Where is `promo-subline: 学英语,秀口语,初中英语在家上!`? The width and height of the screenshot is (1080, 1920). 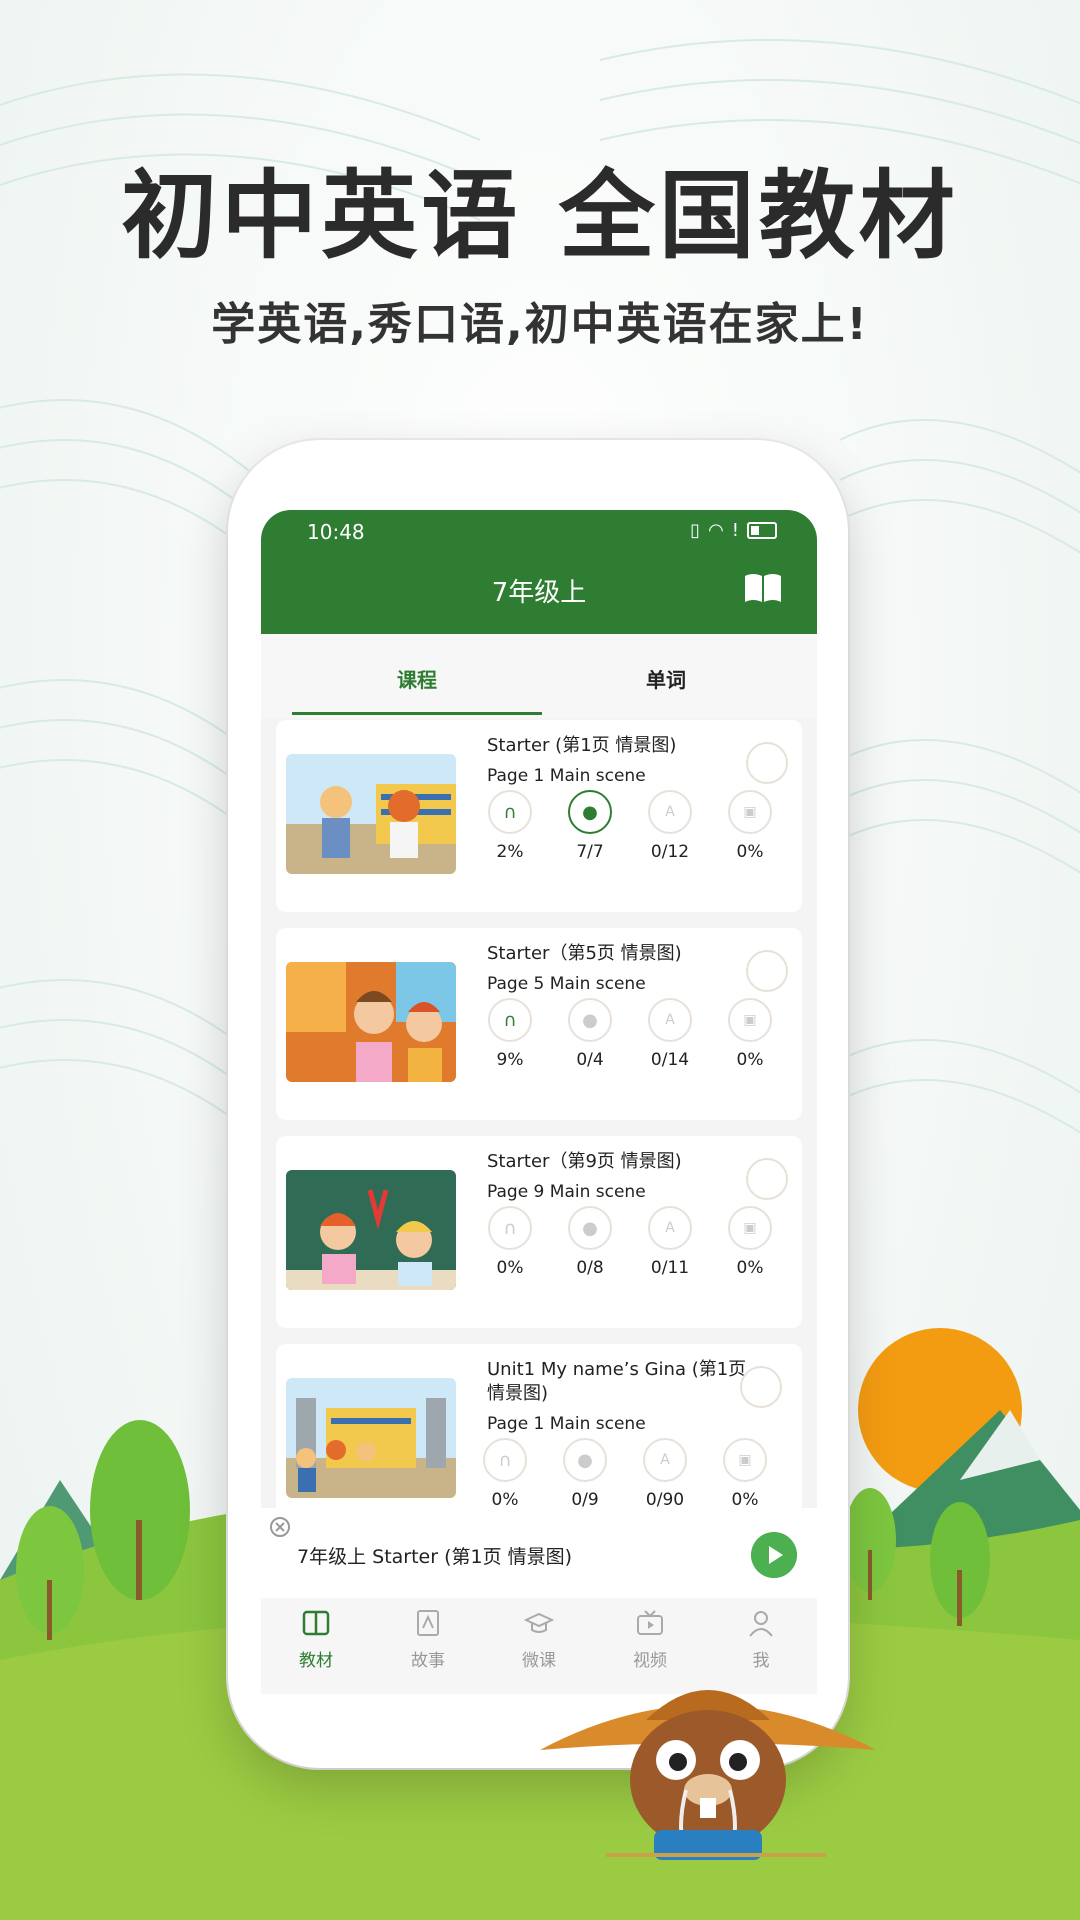 promo-subline: 学英语,秀口语,初中英语在家上! is located at coordinates (540, 324).